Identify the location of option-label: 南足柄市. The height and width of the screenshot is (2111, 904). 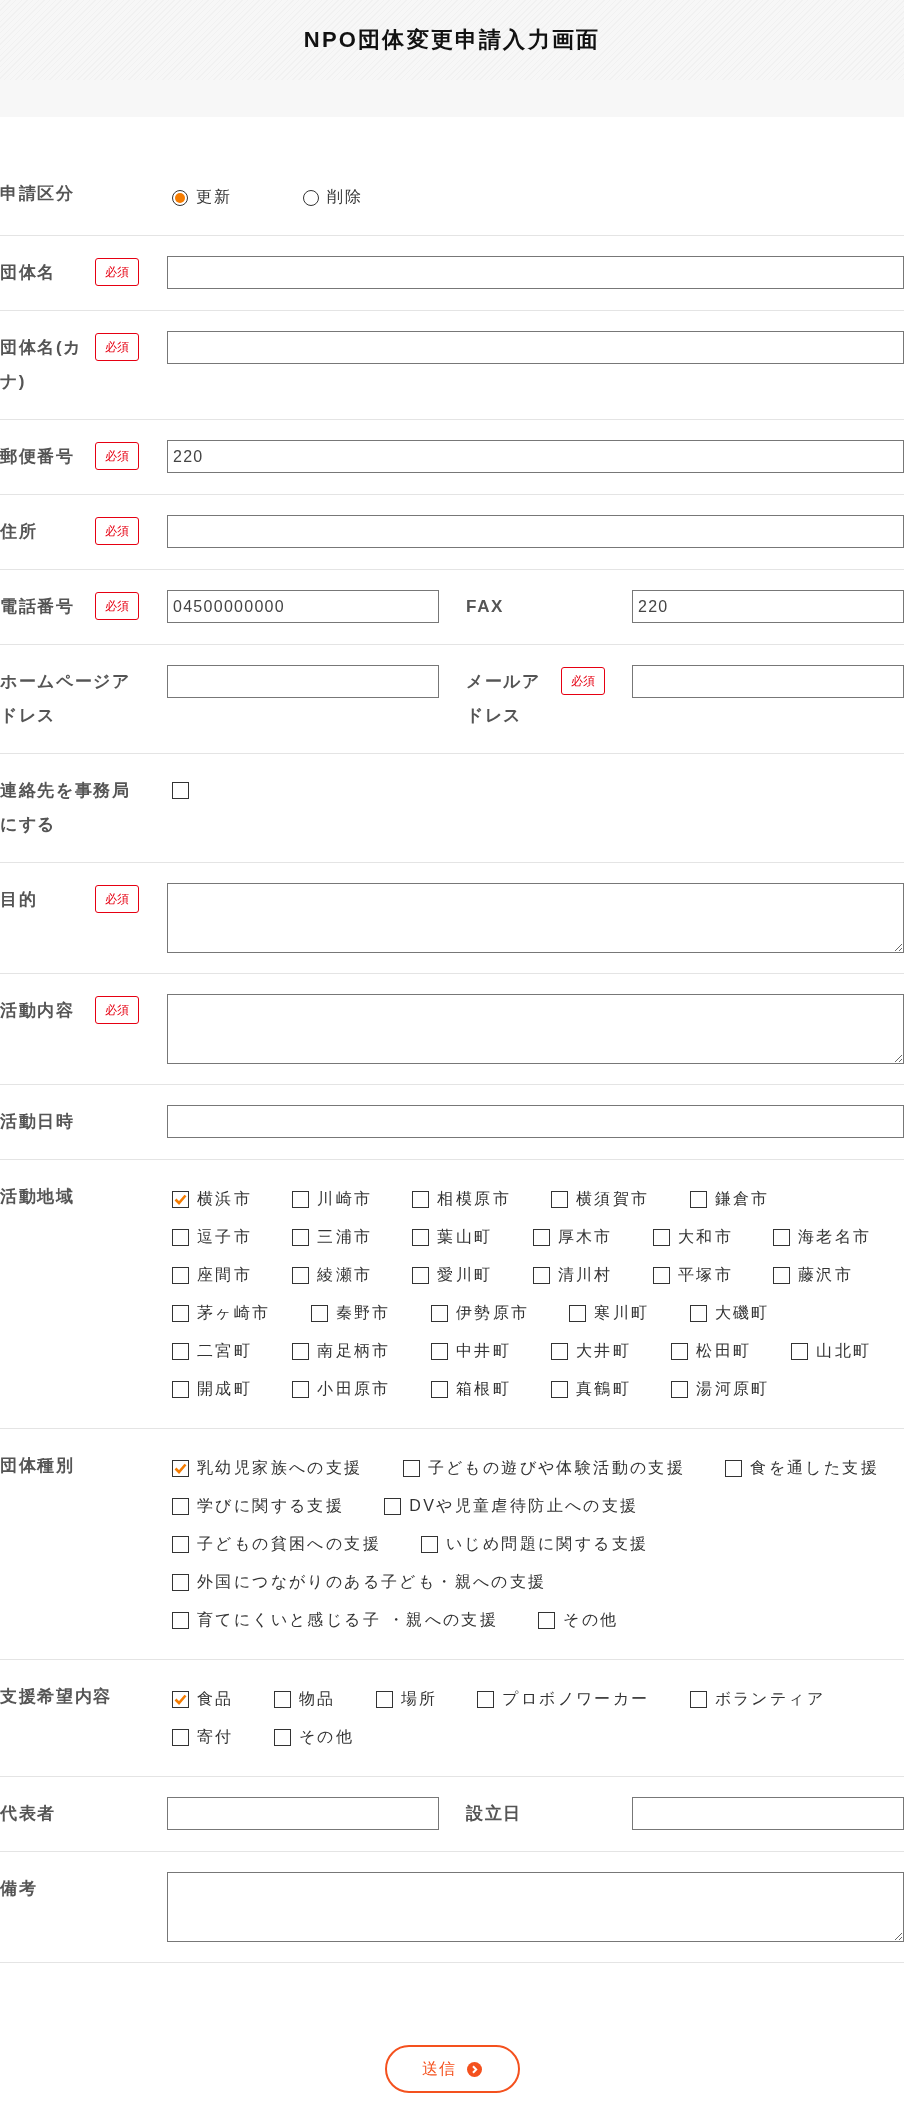
(354, 1350).